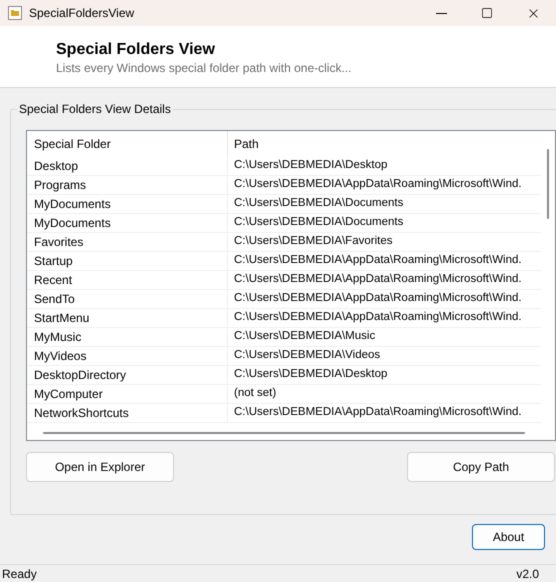 The image size is (556, 582). What do you see at coordinates (127, 166) in the screenshot?
I see `table-cell: Desktop` at bounding box center [127, 166].